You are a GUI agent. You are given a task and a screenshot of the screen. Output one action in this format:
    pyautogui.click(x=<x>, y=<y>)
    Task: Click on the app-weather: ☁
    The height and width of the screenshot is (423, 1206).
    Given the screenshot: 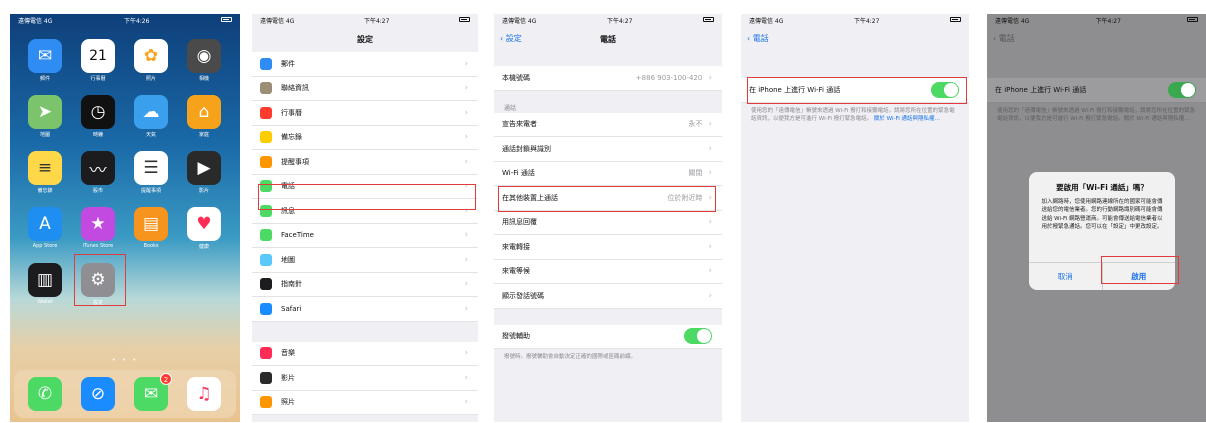 What is the action you would take?
    pyautogui.click(x=151, y=112)
    